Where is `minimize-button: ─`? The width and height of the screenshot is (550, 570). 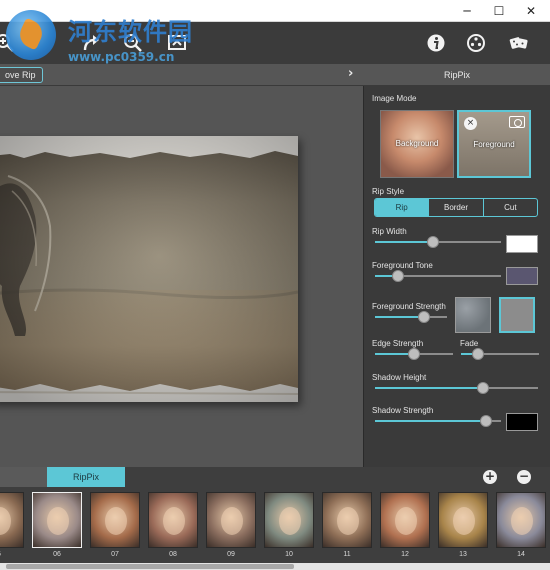 minimize-button: ─ is located at coordinates (467, 11).